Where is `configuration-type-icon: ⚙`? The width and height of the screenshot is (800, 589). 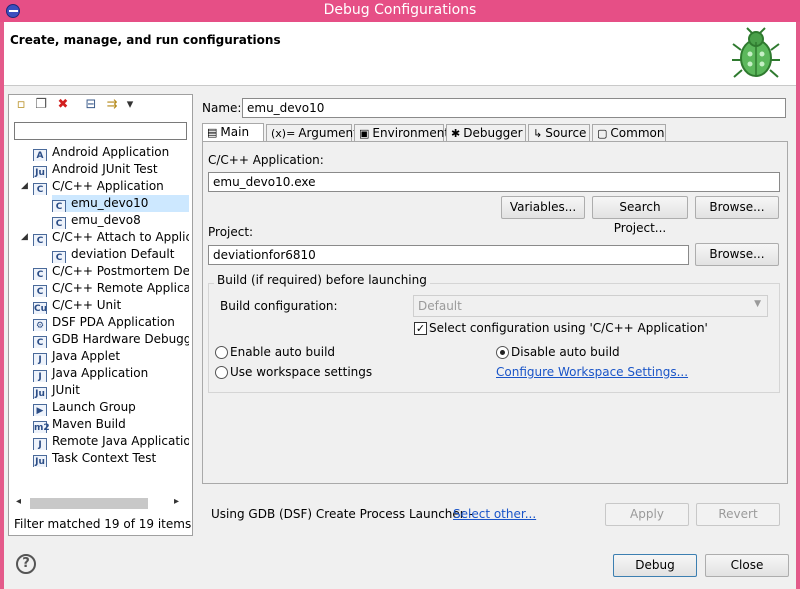 configuration-type-icon: ⚙ is located at coordinates (40, 325).